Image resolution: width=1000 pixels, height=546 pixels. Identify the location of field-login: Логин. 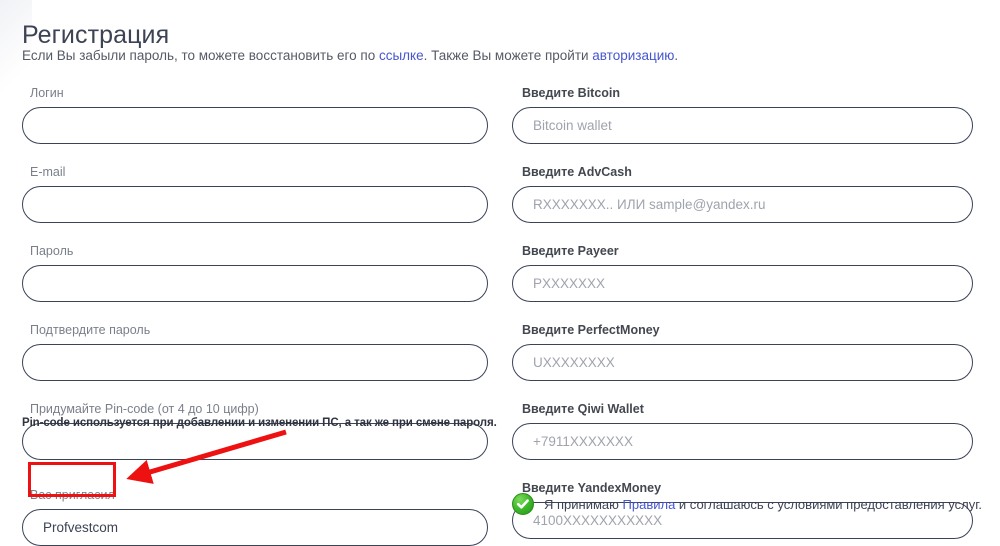
(255, 115).